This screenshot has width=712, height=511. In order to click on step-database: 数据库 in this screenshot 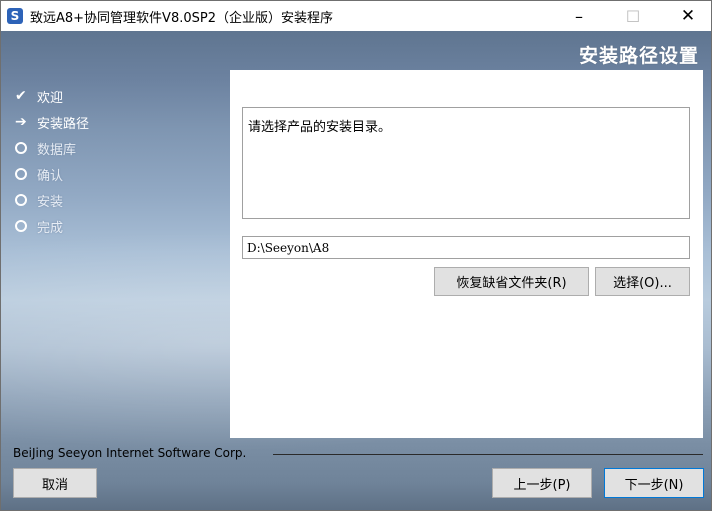, I will do `click(52, 148)`.